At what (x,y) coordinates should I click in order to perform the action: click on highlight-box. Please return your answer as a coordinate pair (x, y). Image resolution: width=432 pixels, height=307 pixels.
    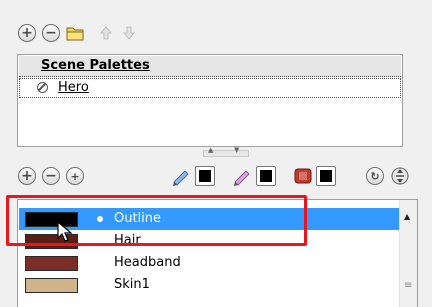
    Looking at the image, I should click on (156, 220).